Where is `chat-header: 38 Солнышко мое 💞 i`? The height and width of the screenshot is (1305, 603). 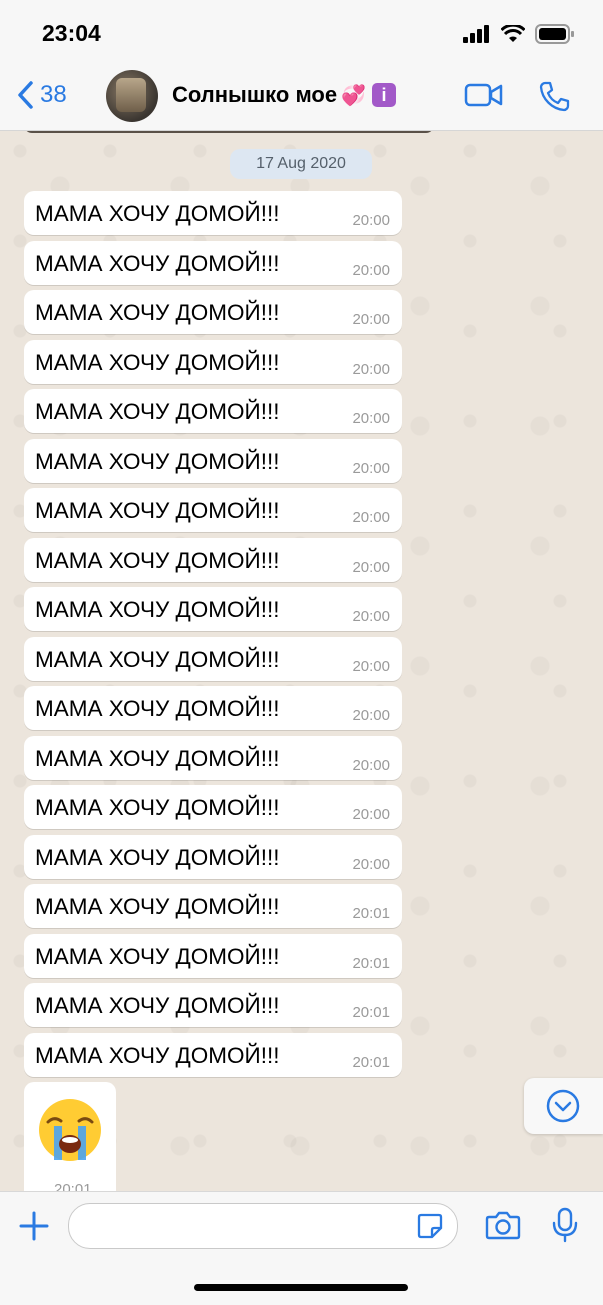 chat-header: 38 Солнышко мое 💞 i is located at coordinates (301, 99).